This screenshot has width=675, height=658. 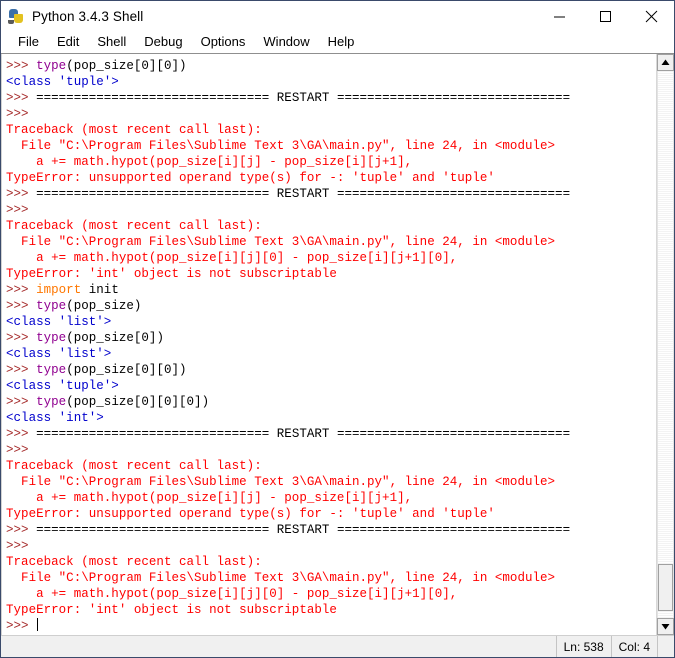 I want to click on window-controls, so click(x=605, y=16).